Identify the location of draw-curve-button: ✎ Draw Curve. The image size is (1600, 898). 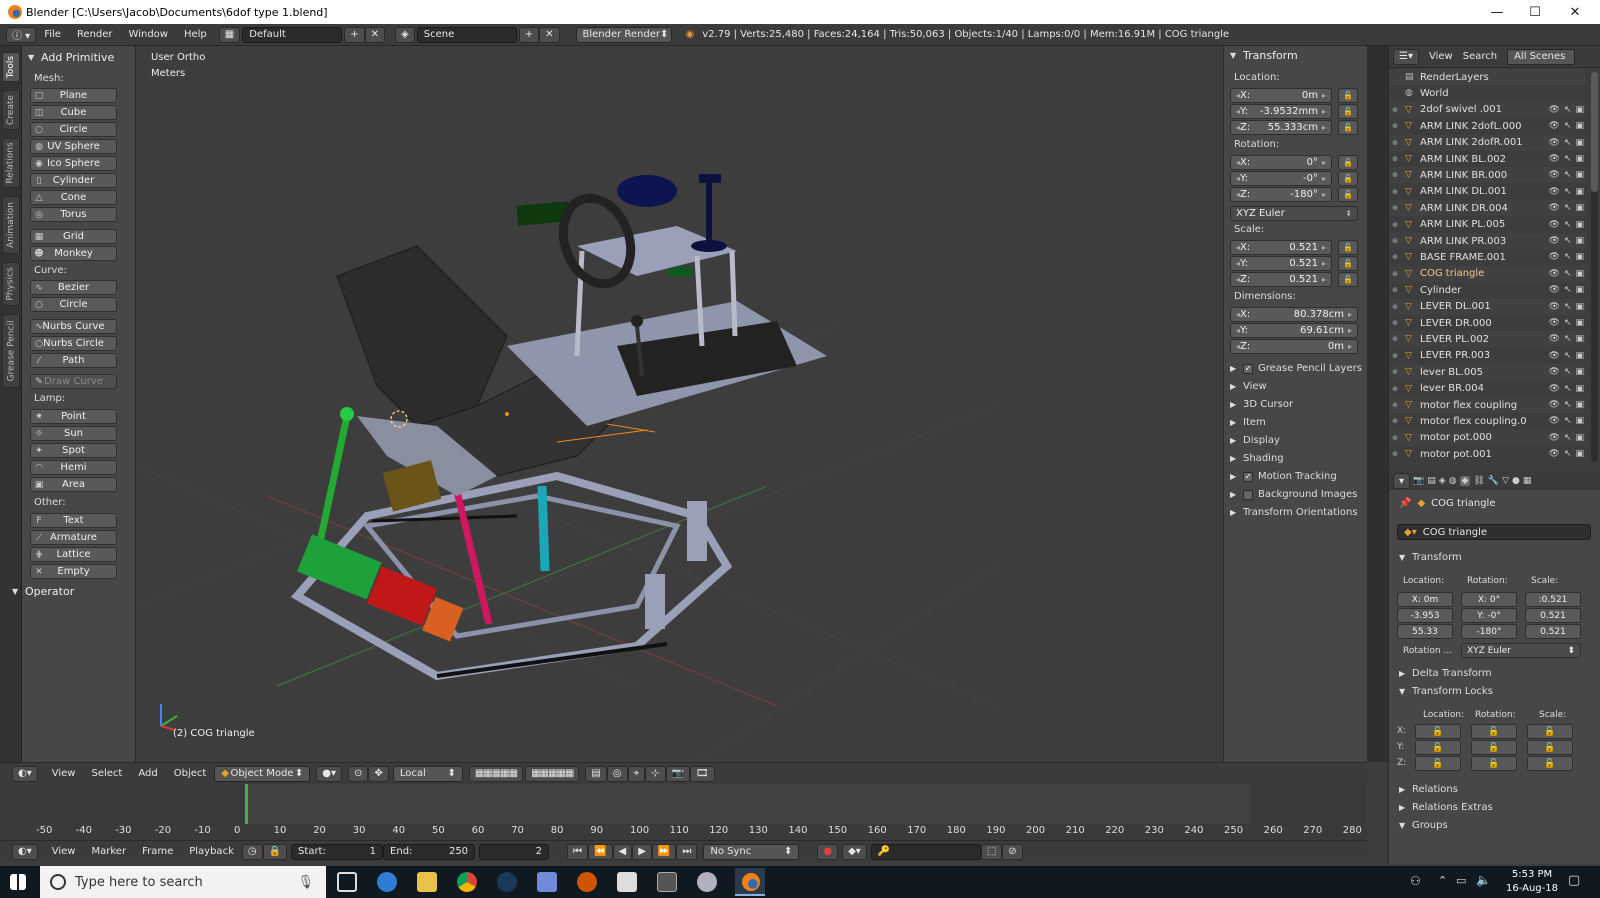
(73, 381).